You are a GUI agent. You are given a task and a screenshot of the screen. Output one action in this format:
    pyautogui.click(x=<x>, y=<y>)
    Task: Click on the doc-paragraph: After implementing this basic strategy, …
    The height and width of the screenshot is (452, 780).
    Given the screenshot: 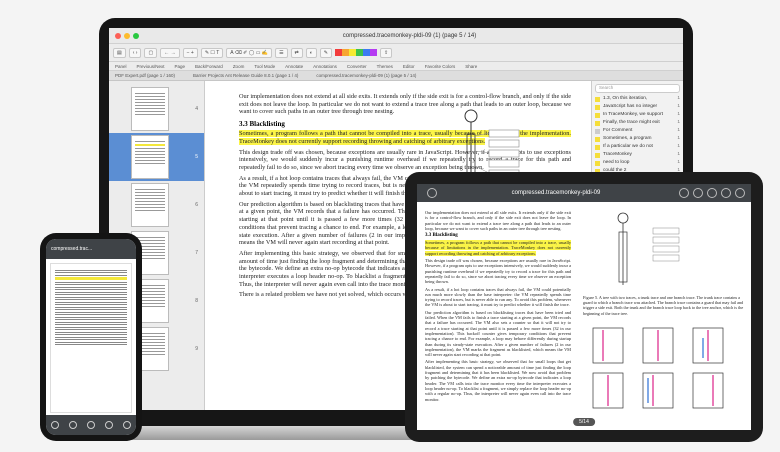 What is the action you would take?
    pyautogui.click(x=498, y=380)
    